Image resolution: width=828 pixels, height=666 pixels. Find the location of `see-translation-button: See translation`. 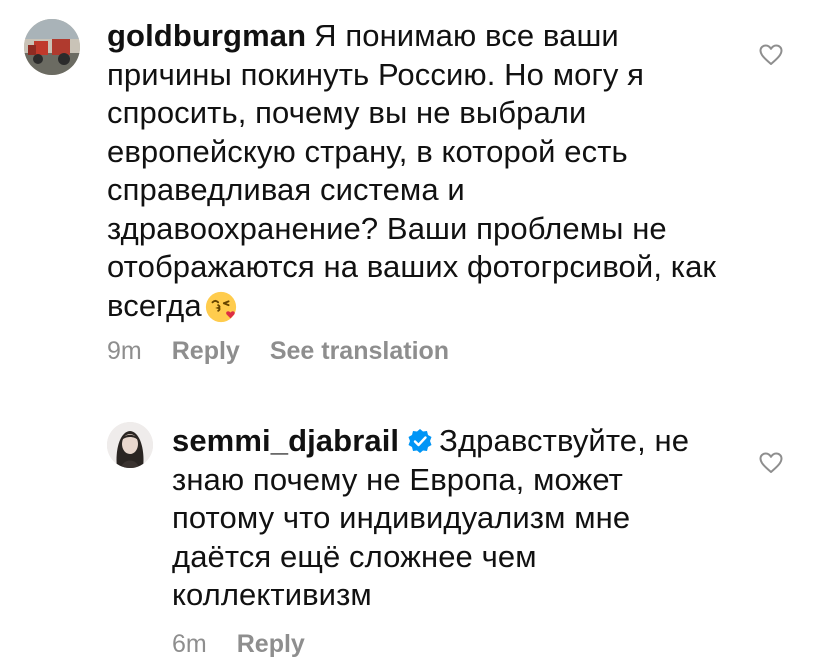

see-translation-button: See translation is located at coordinates (359, 351).